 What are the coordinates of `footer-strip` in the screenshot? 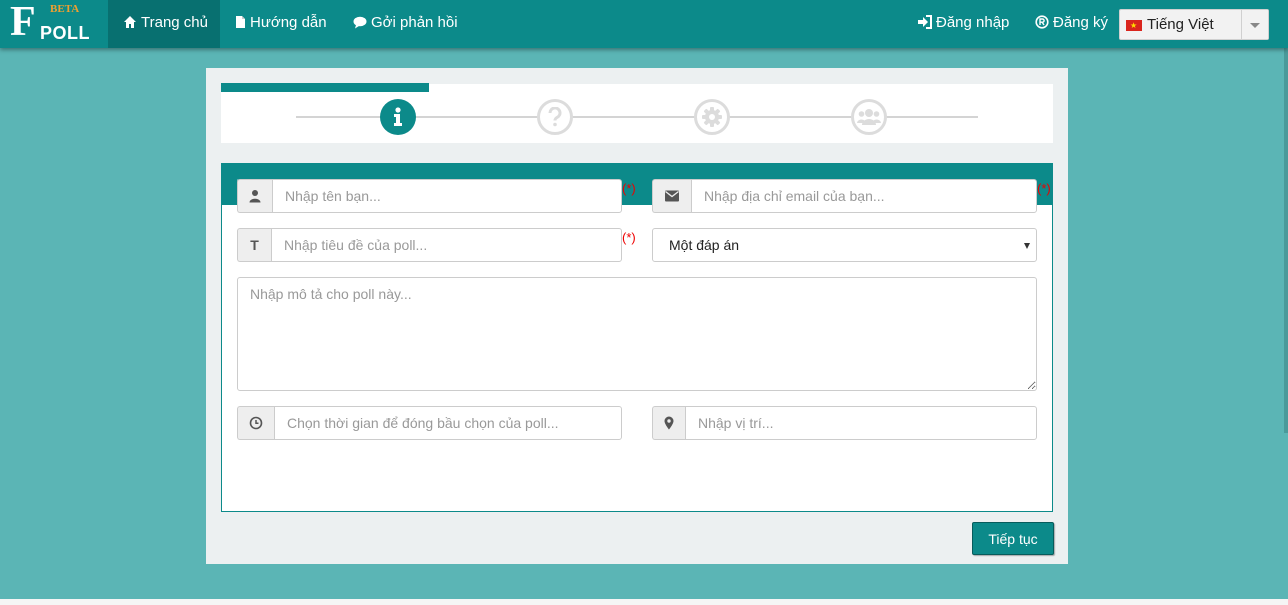 It's located at (644, 602).